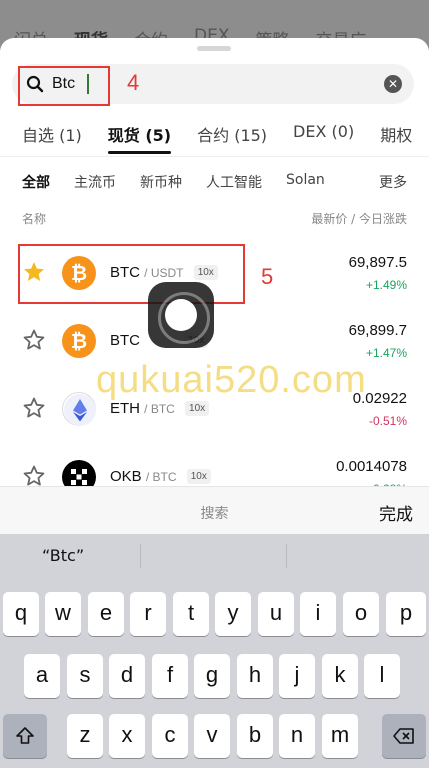 This screenshot has height=768, width=429. Describe the element at coordinates (231, 380) in the screenshot. I see `watermark: qukuai520.com` at that location.